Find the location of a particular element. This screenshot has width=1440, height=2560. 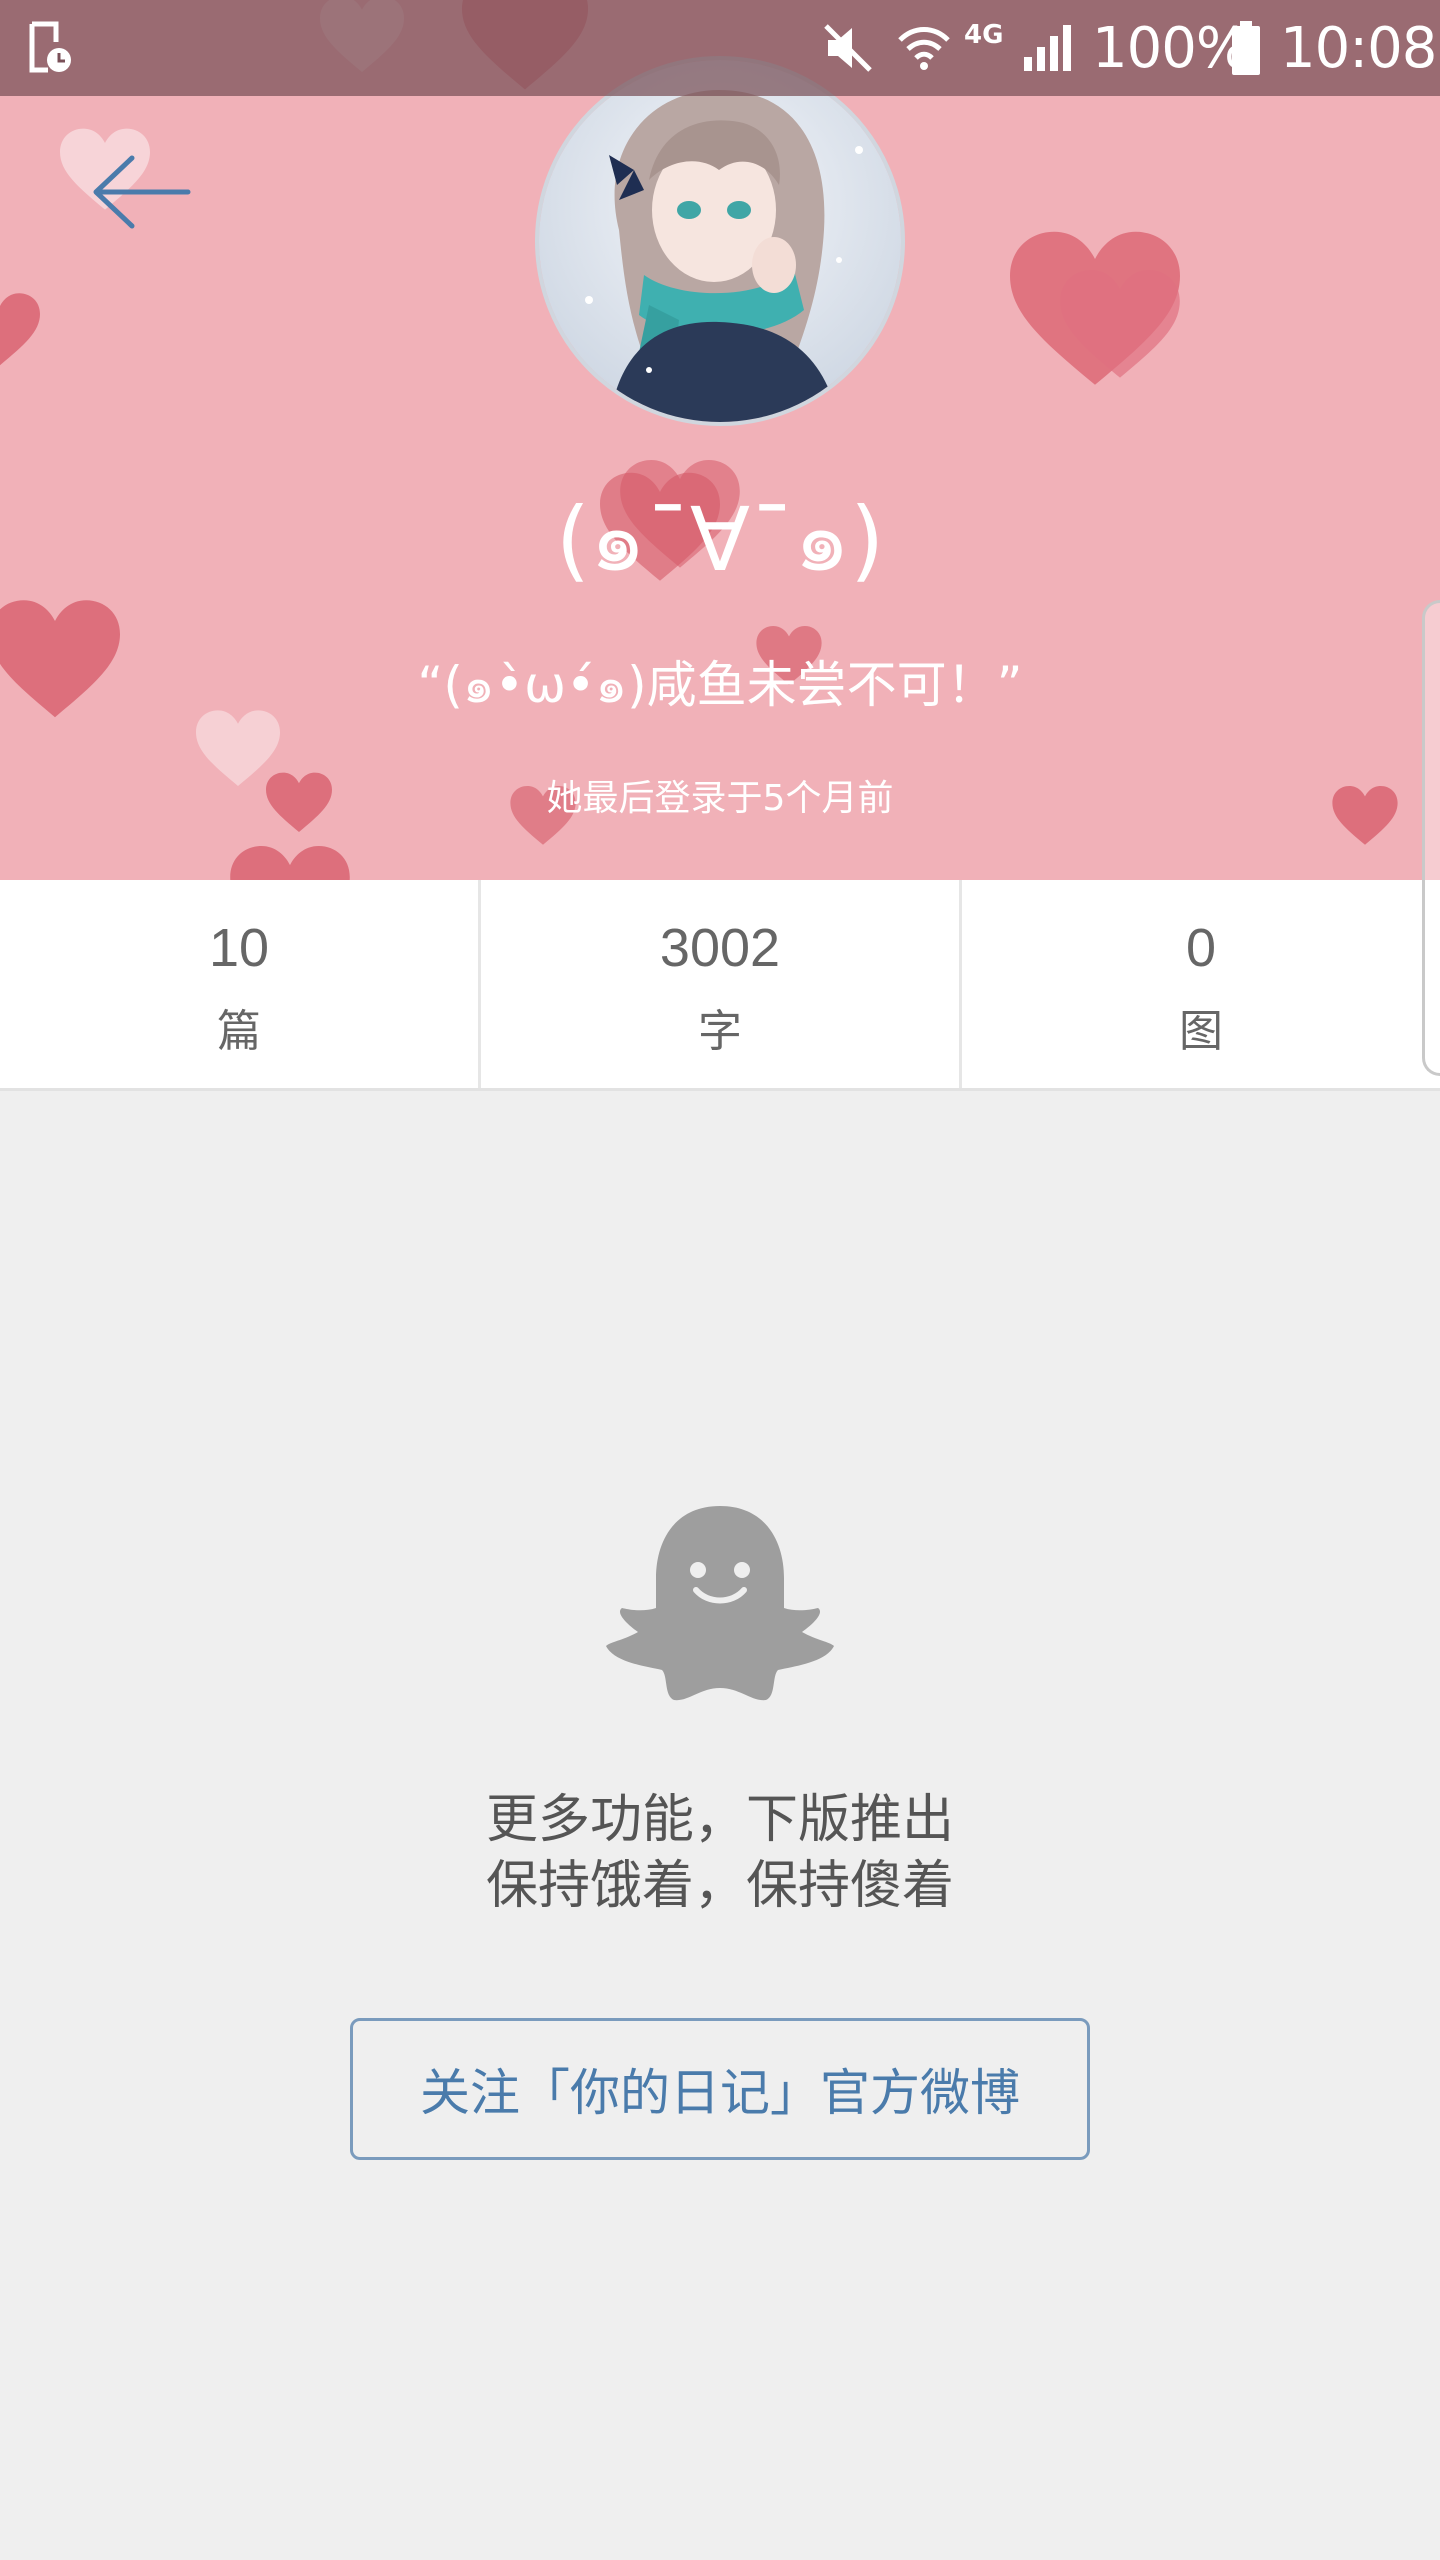

stat-label: 篇 is located at coordinates (239, 1031).